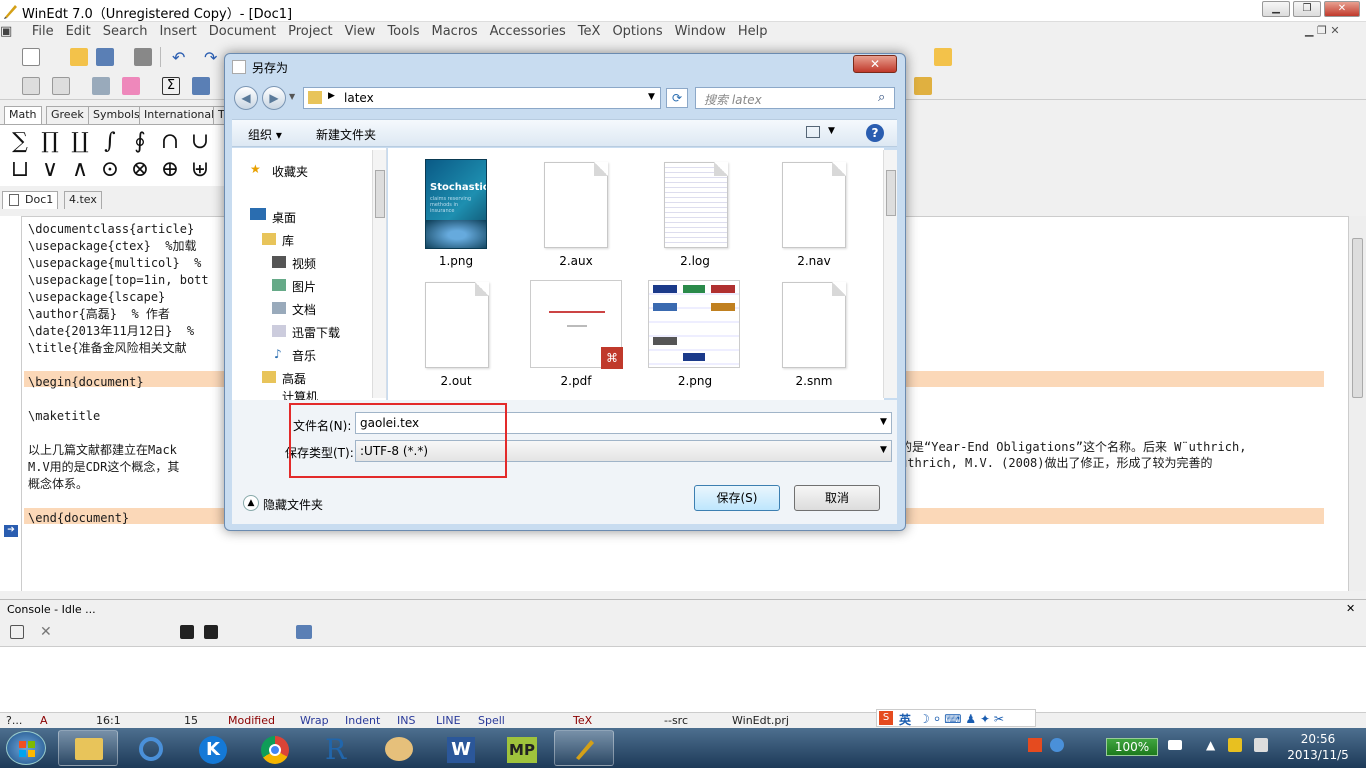  I want to click on file-name-1png: 1.png, so click(456, 261).